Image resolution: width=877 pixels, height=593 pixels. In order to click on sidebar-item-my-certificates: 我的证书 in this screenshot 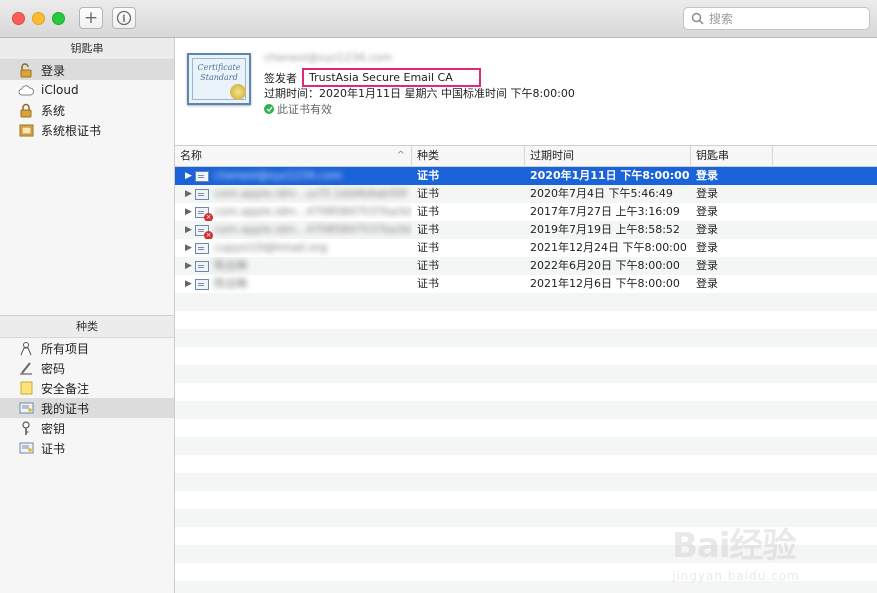, I will do `click(87, 408)`.